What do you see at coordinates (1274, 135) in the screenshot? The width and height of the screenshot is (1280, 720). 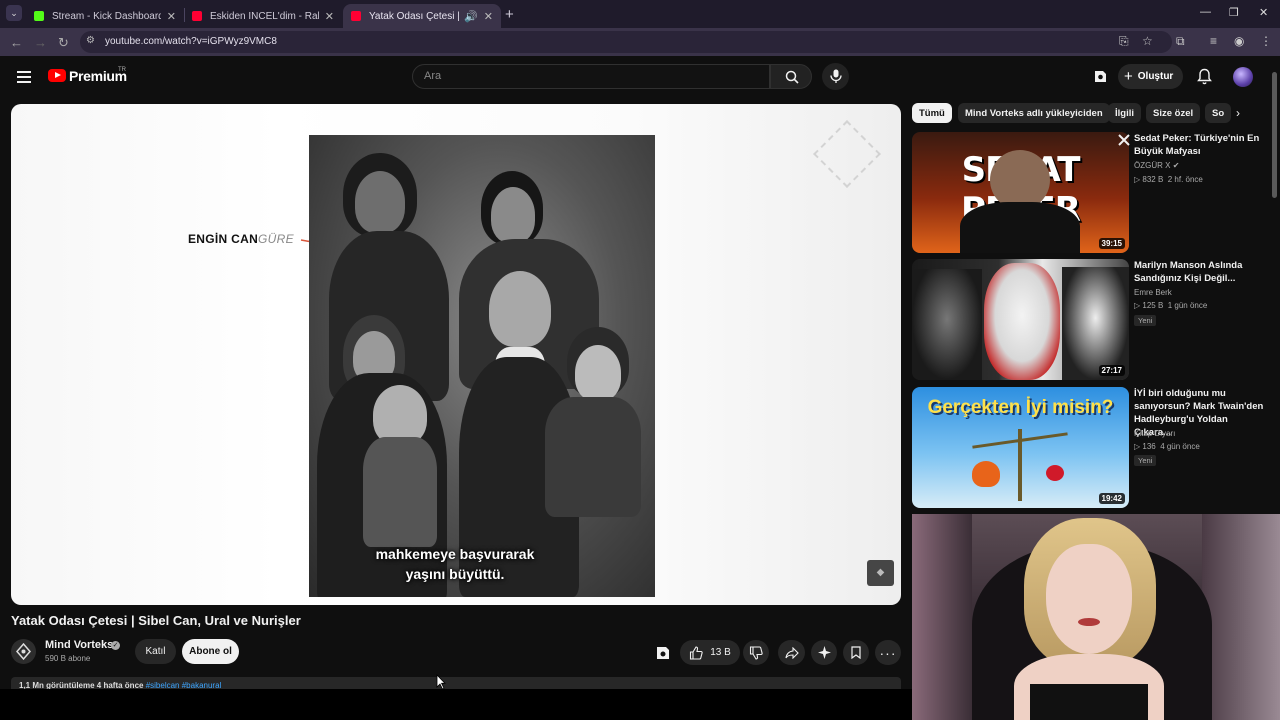 I see `sidebar-scrollbar` at bounding box center [1274, 135].